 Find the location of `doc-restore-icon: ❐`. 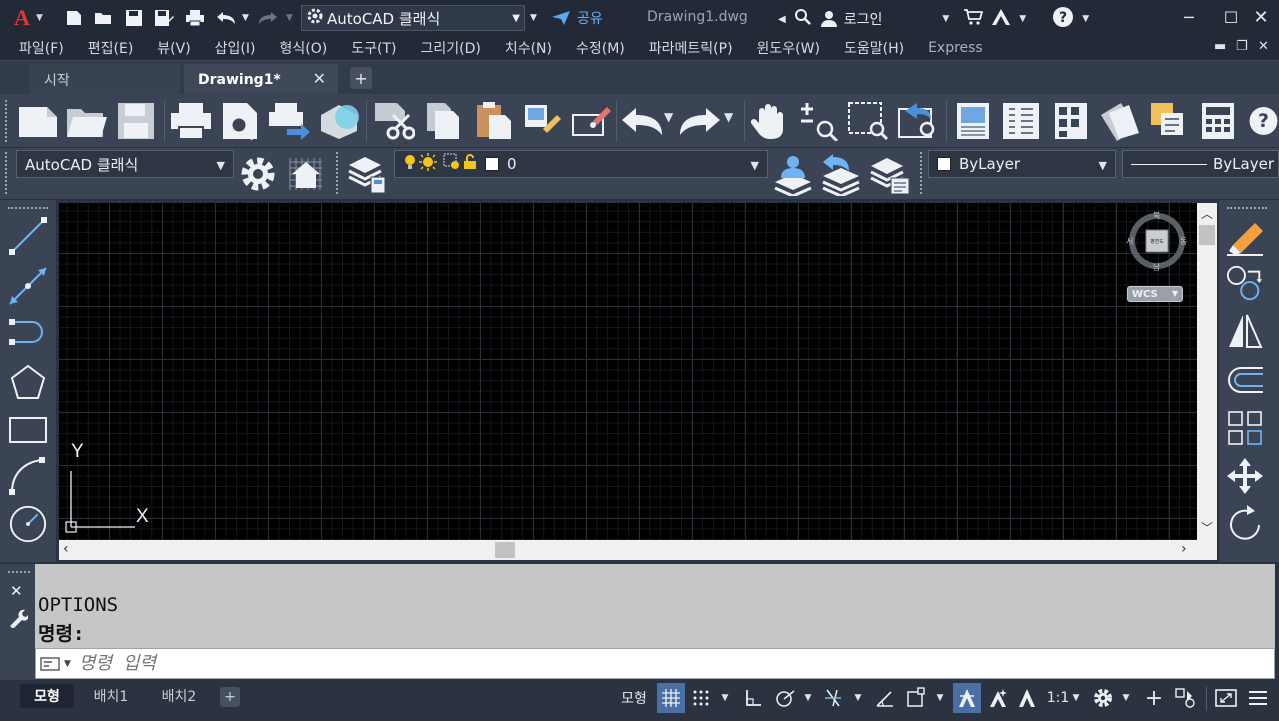

doc-restore-icon: ❐ is located at coordinates (1242, 46).